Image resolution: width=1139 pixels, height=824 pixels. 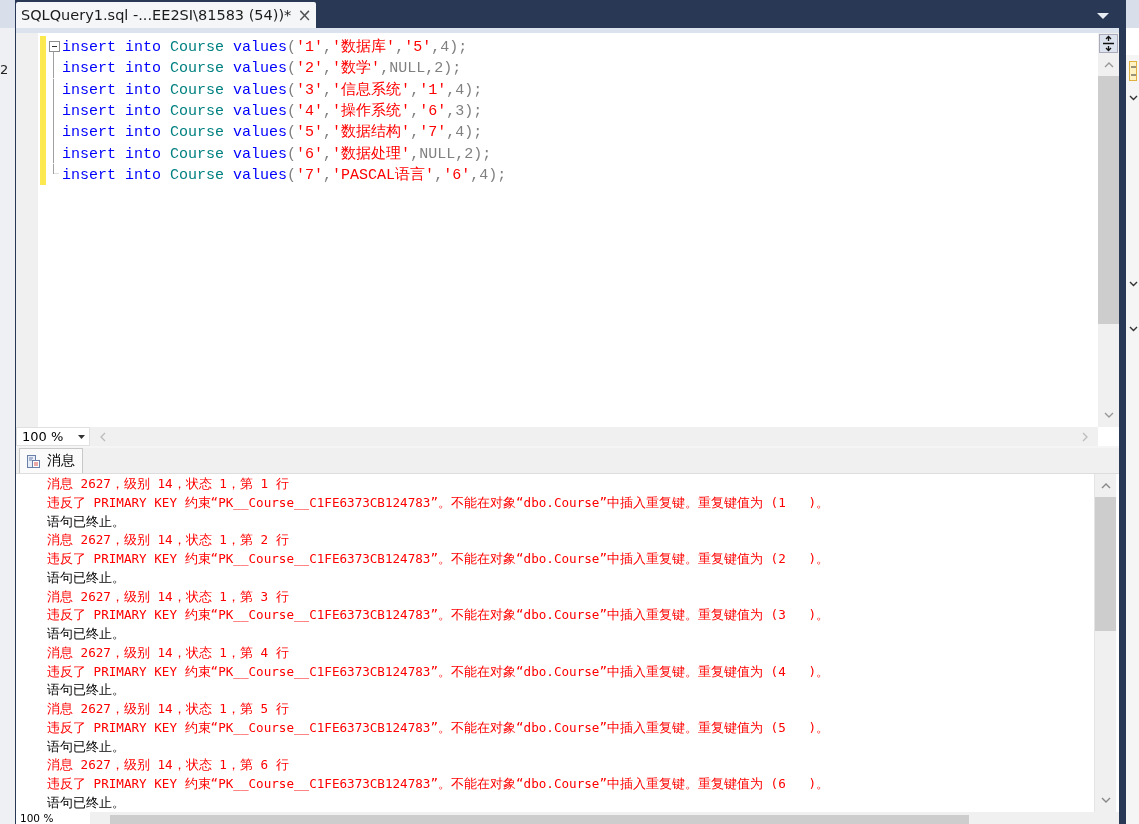 I want to click on message-line: 违反了 PRIMARY KEY 约束“PK__Course__C1FE6373CB124783”。不能在对象“dbo.Course”中插入重复键。重复键值为 (3 )。, so click(x=439, y=615).